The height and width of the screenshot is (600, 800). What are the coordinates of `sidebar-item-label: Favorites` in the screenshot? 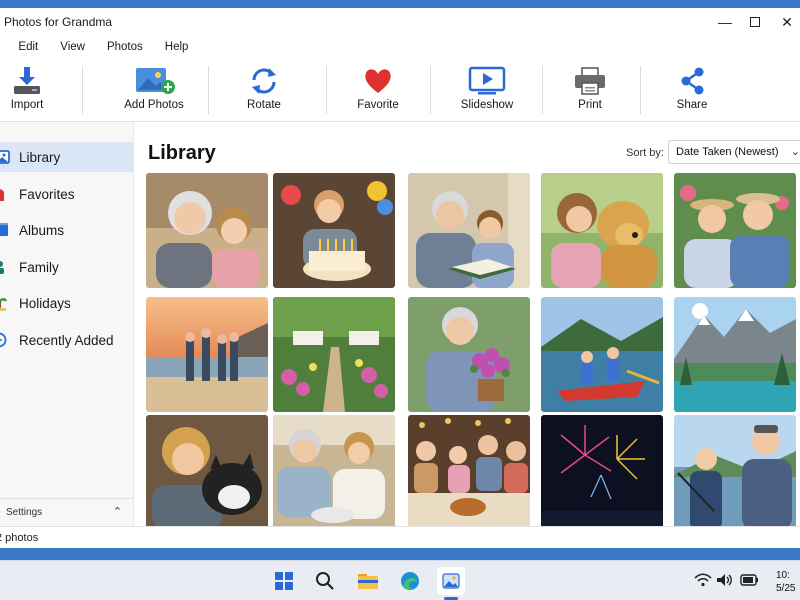 It's located at (47, 194).